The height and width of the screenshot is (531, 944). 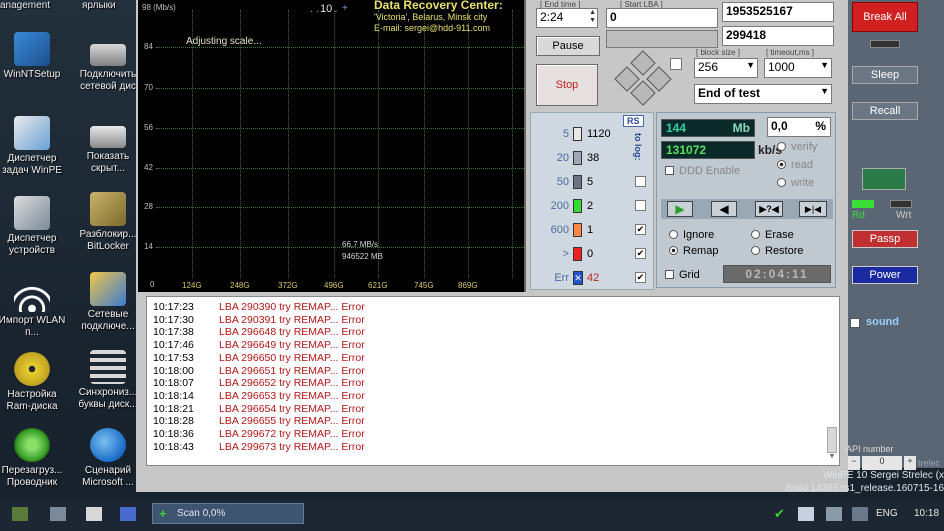 I want to click on sleep-button: Sleep, so click(x=885, y=75).